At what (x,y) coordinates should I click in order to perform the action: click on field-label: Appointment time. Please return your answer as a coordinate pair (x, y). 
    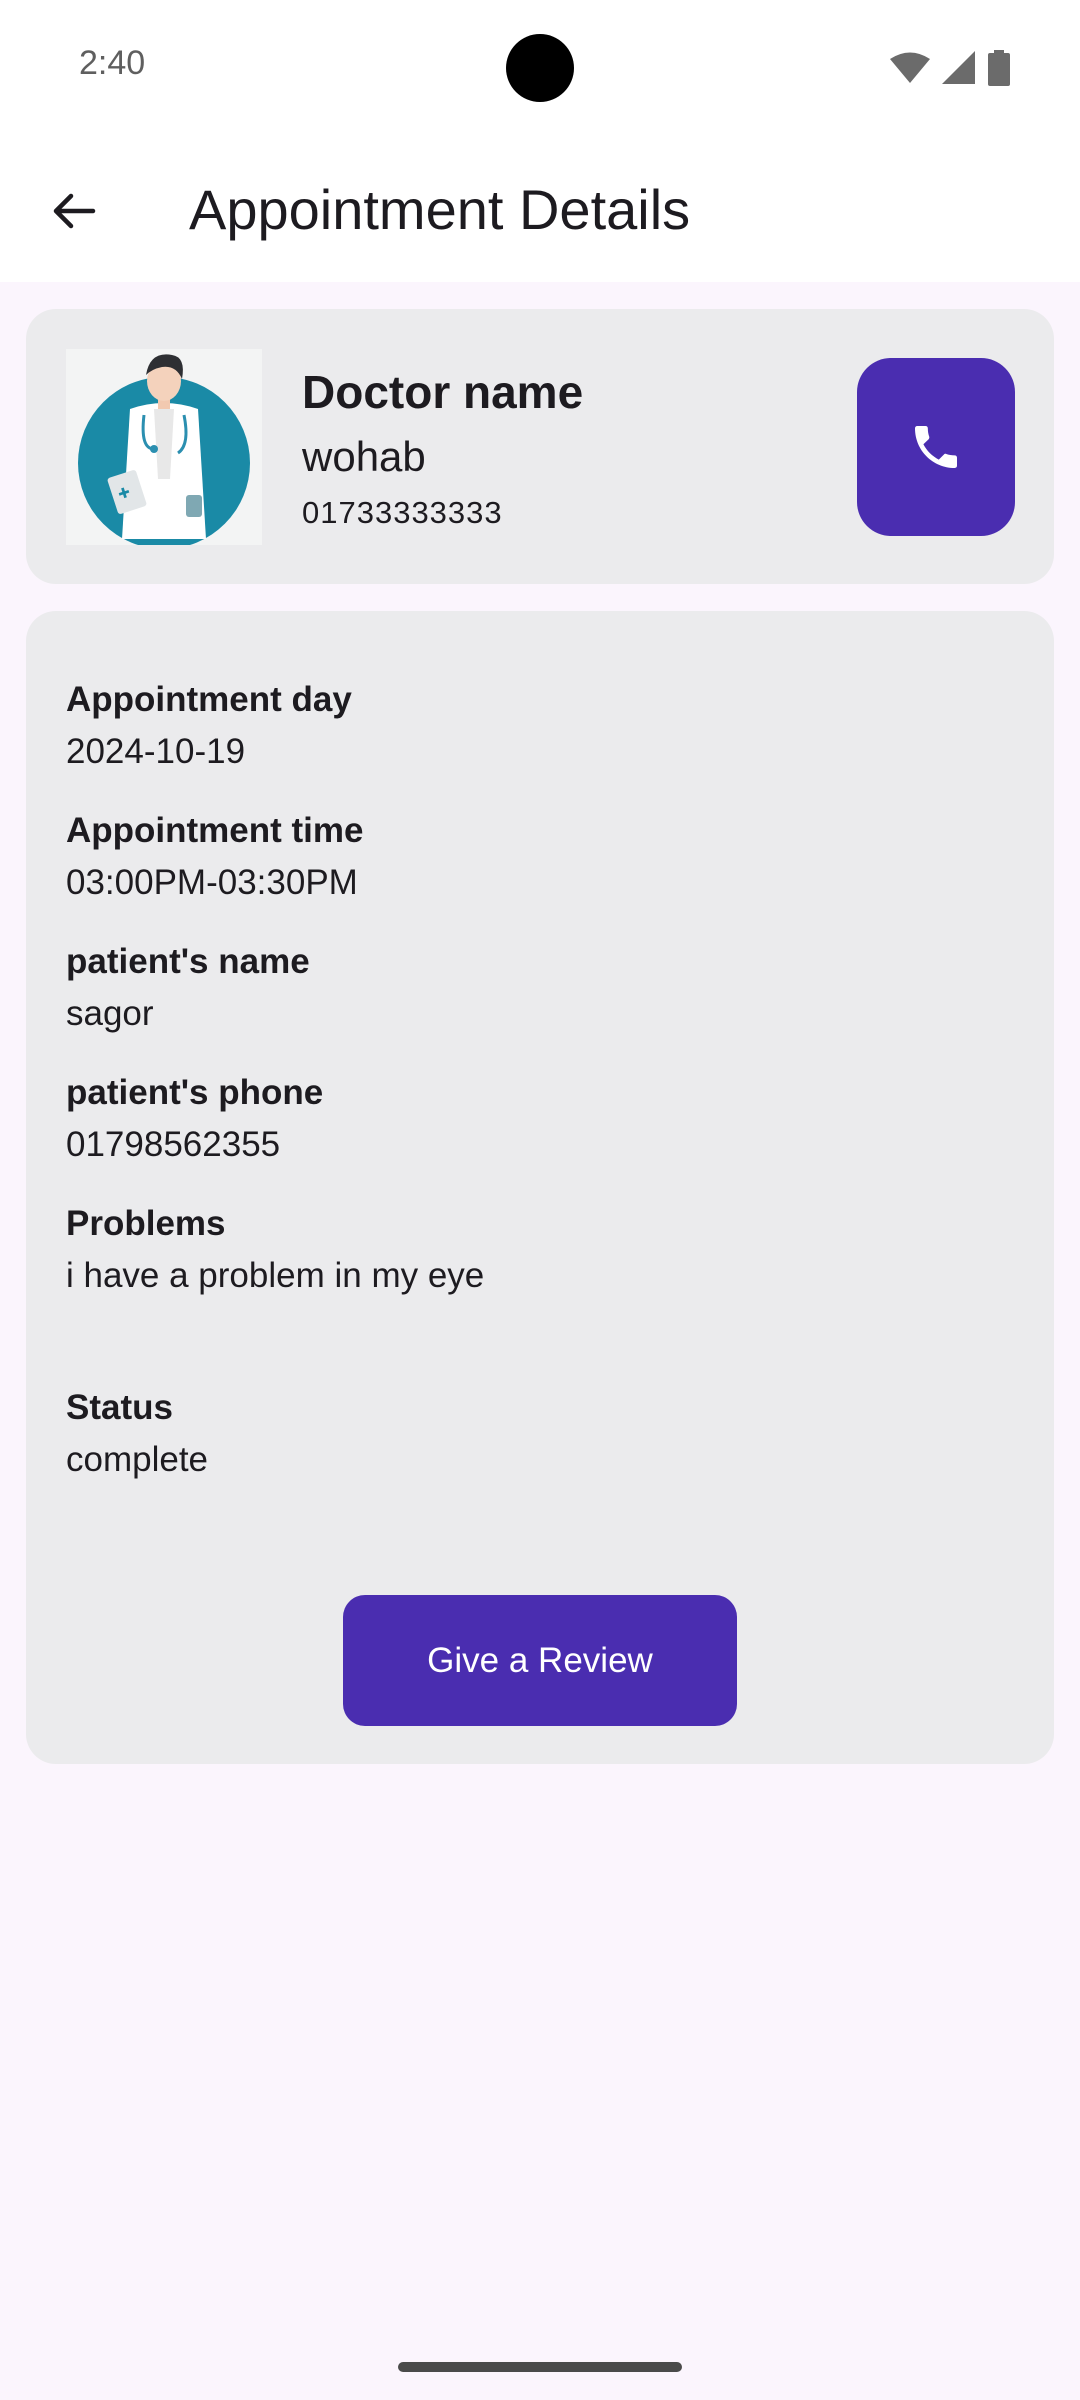
    Looking at the image, I should click on (215, 830).